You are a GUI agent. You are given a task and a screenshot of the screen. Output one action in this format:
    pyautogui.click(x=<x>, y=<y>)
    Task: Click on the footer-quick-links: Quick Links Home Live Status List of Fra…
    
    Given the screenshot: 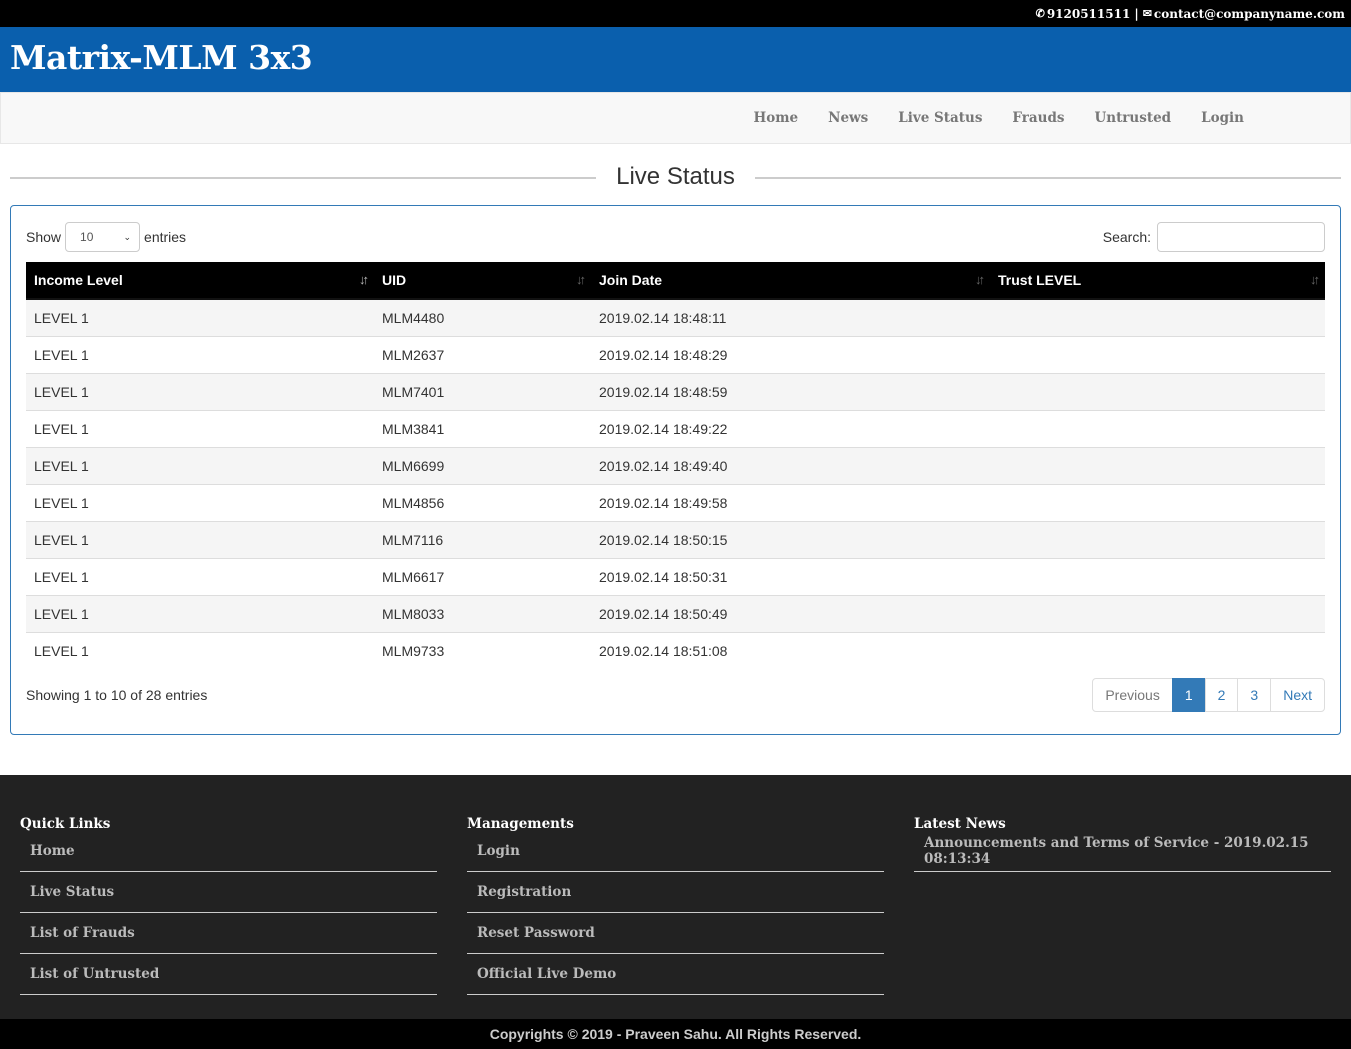 What is the action you would take?
    pyautogui.click(x=228, y=905)
    